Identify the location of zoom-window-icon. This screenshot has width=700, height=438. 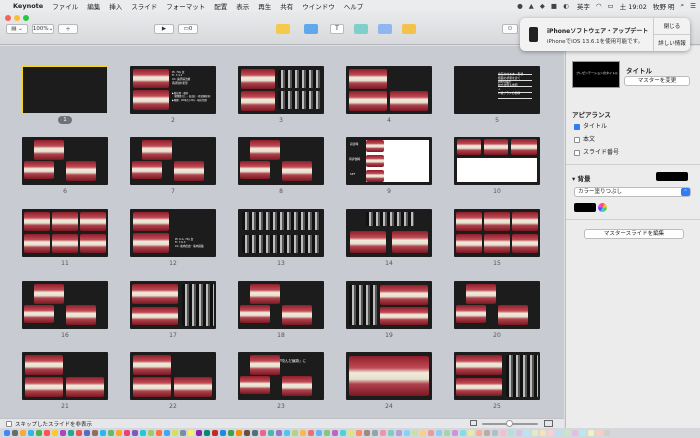
(26, 18).